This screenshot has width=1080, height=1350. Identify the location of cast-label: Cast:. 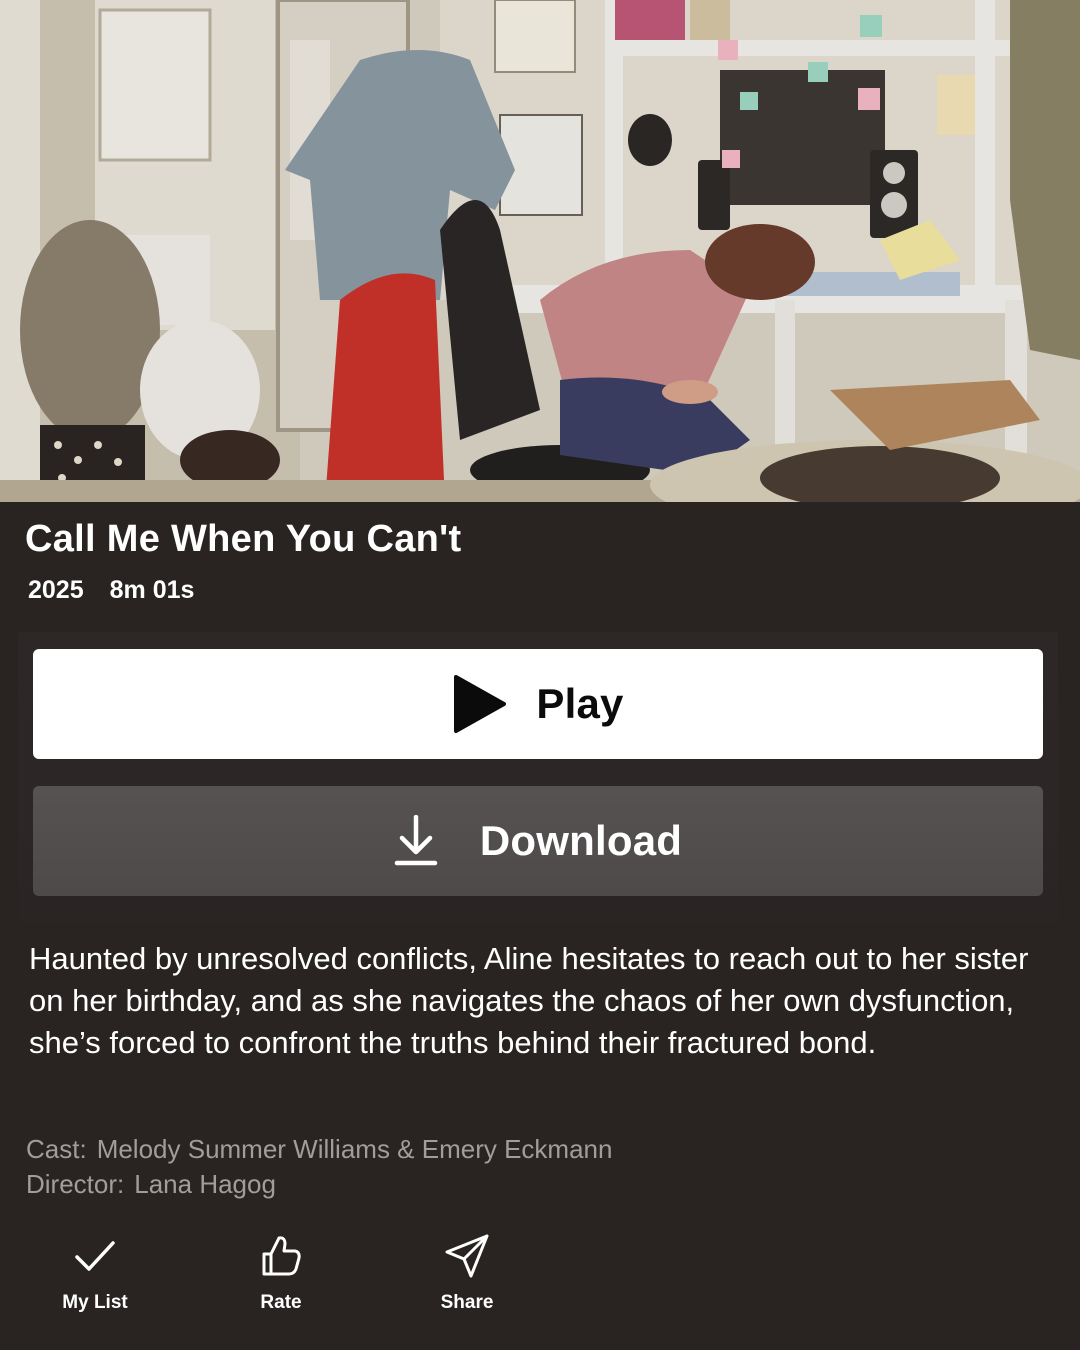
(56, 1149).